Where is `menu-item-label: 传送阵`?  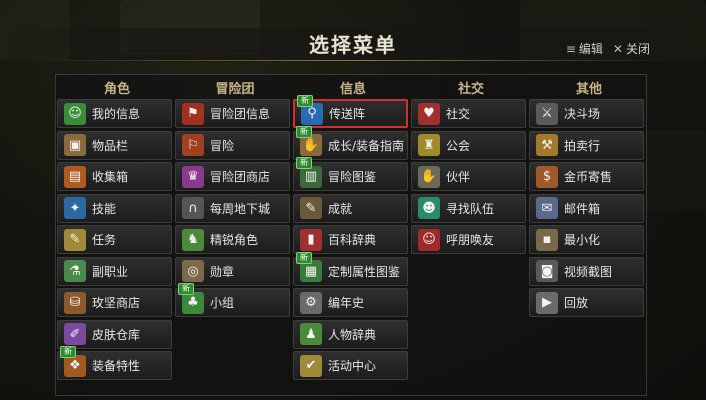
menu-item-label: 传送阵 is located at coordinates (347, 114).